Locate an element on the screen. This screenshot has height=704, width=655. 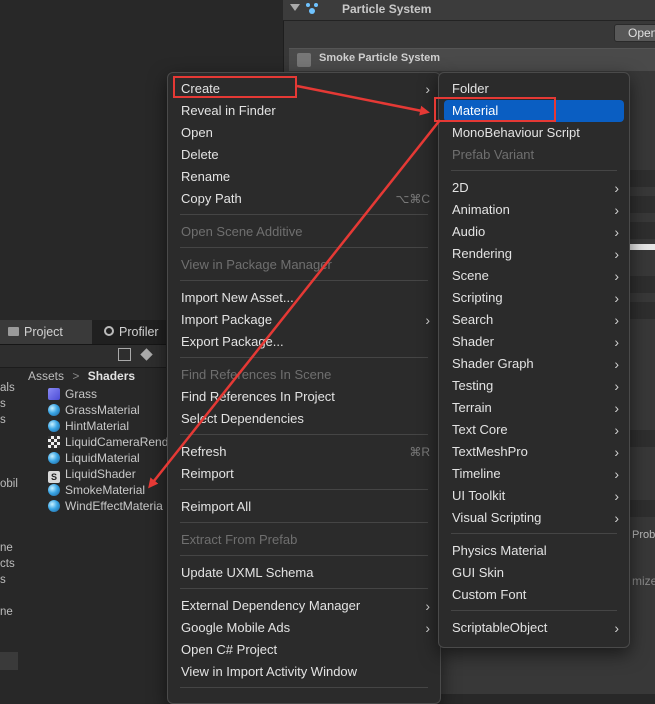
asset-item: LiquidCameraRend is located at coordinates (108, 442).